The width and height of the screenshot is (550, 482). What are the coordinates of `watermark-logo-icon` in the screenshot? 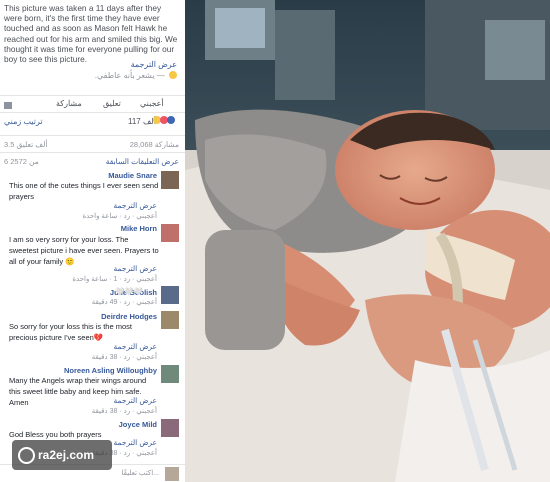 It's located at (26, 455).